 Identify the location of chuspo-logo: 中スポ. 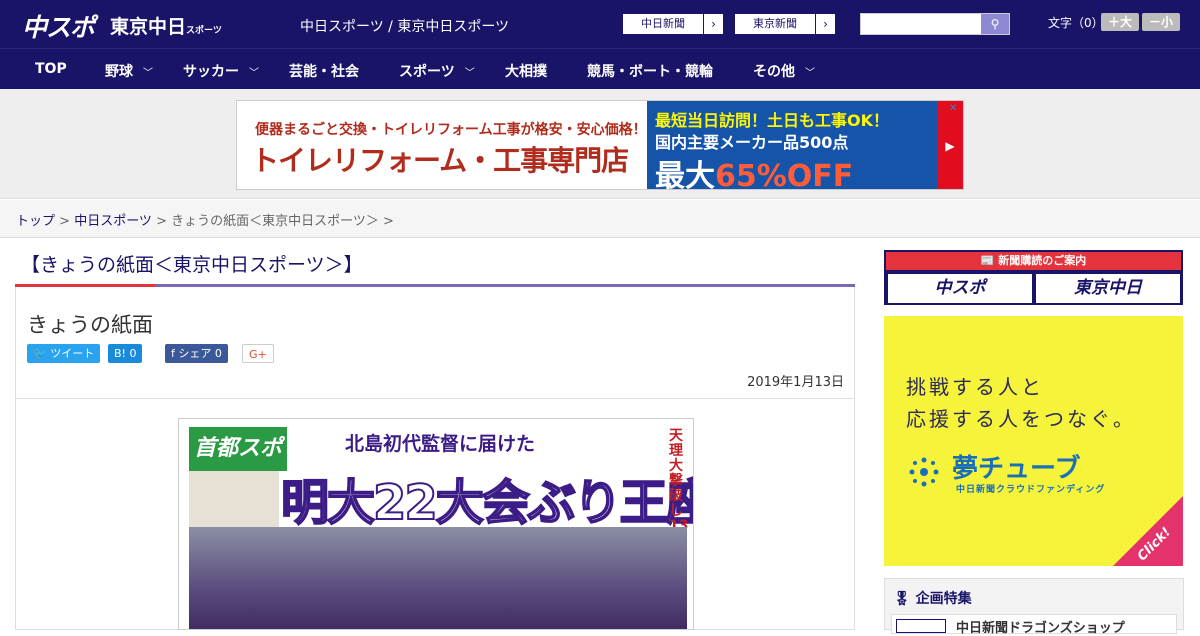
(58, 26).